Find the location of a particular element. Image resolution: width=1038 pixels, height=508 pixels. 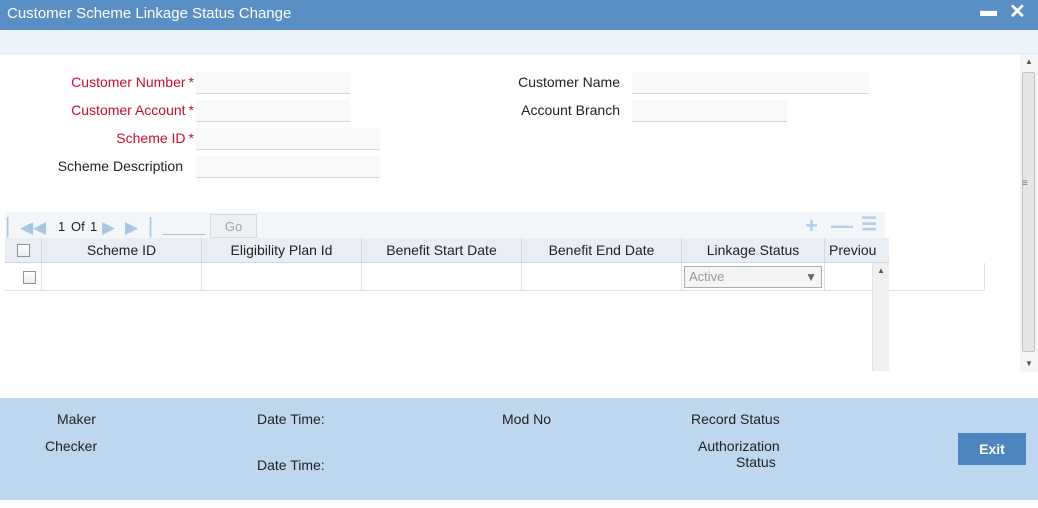

page-number-input is located at coordinates (184, 225).